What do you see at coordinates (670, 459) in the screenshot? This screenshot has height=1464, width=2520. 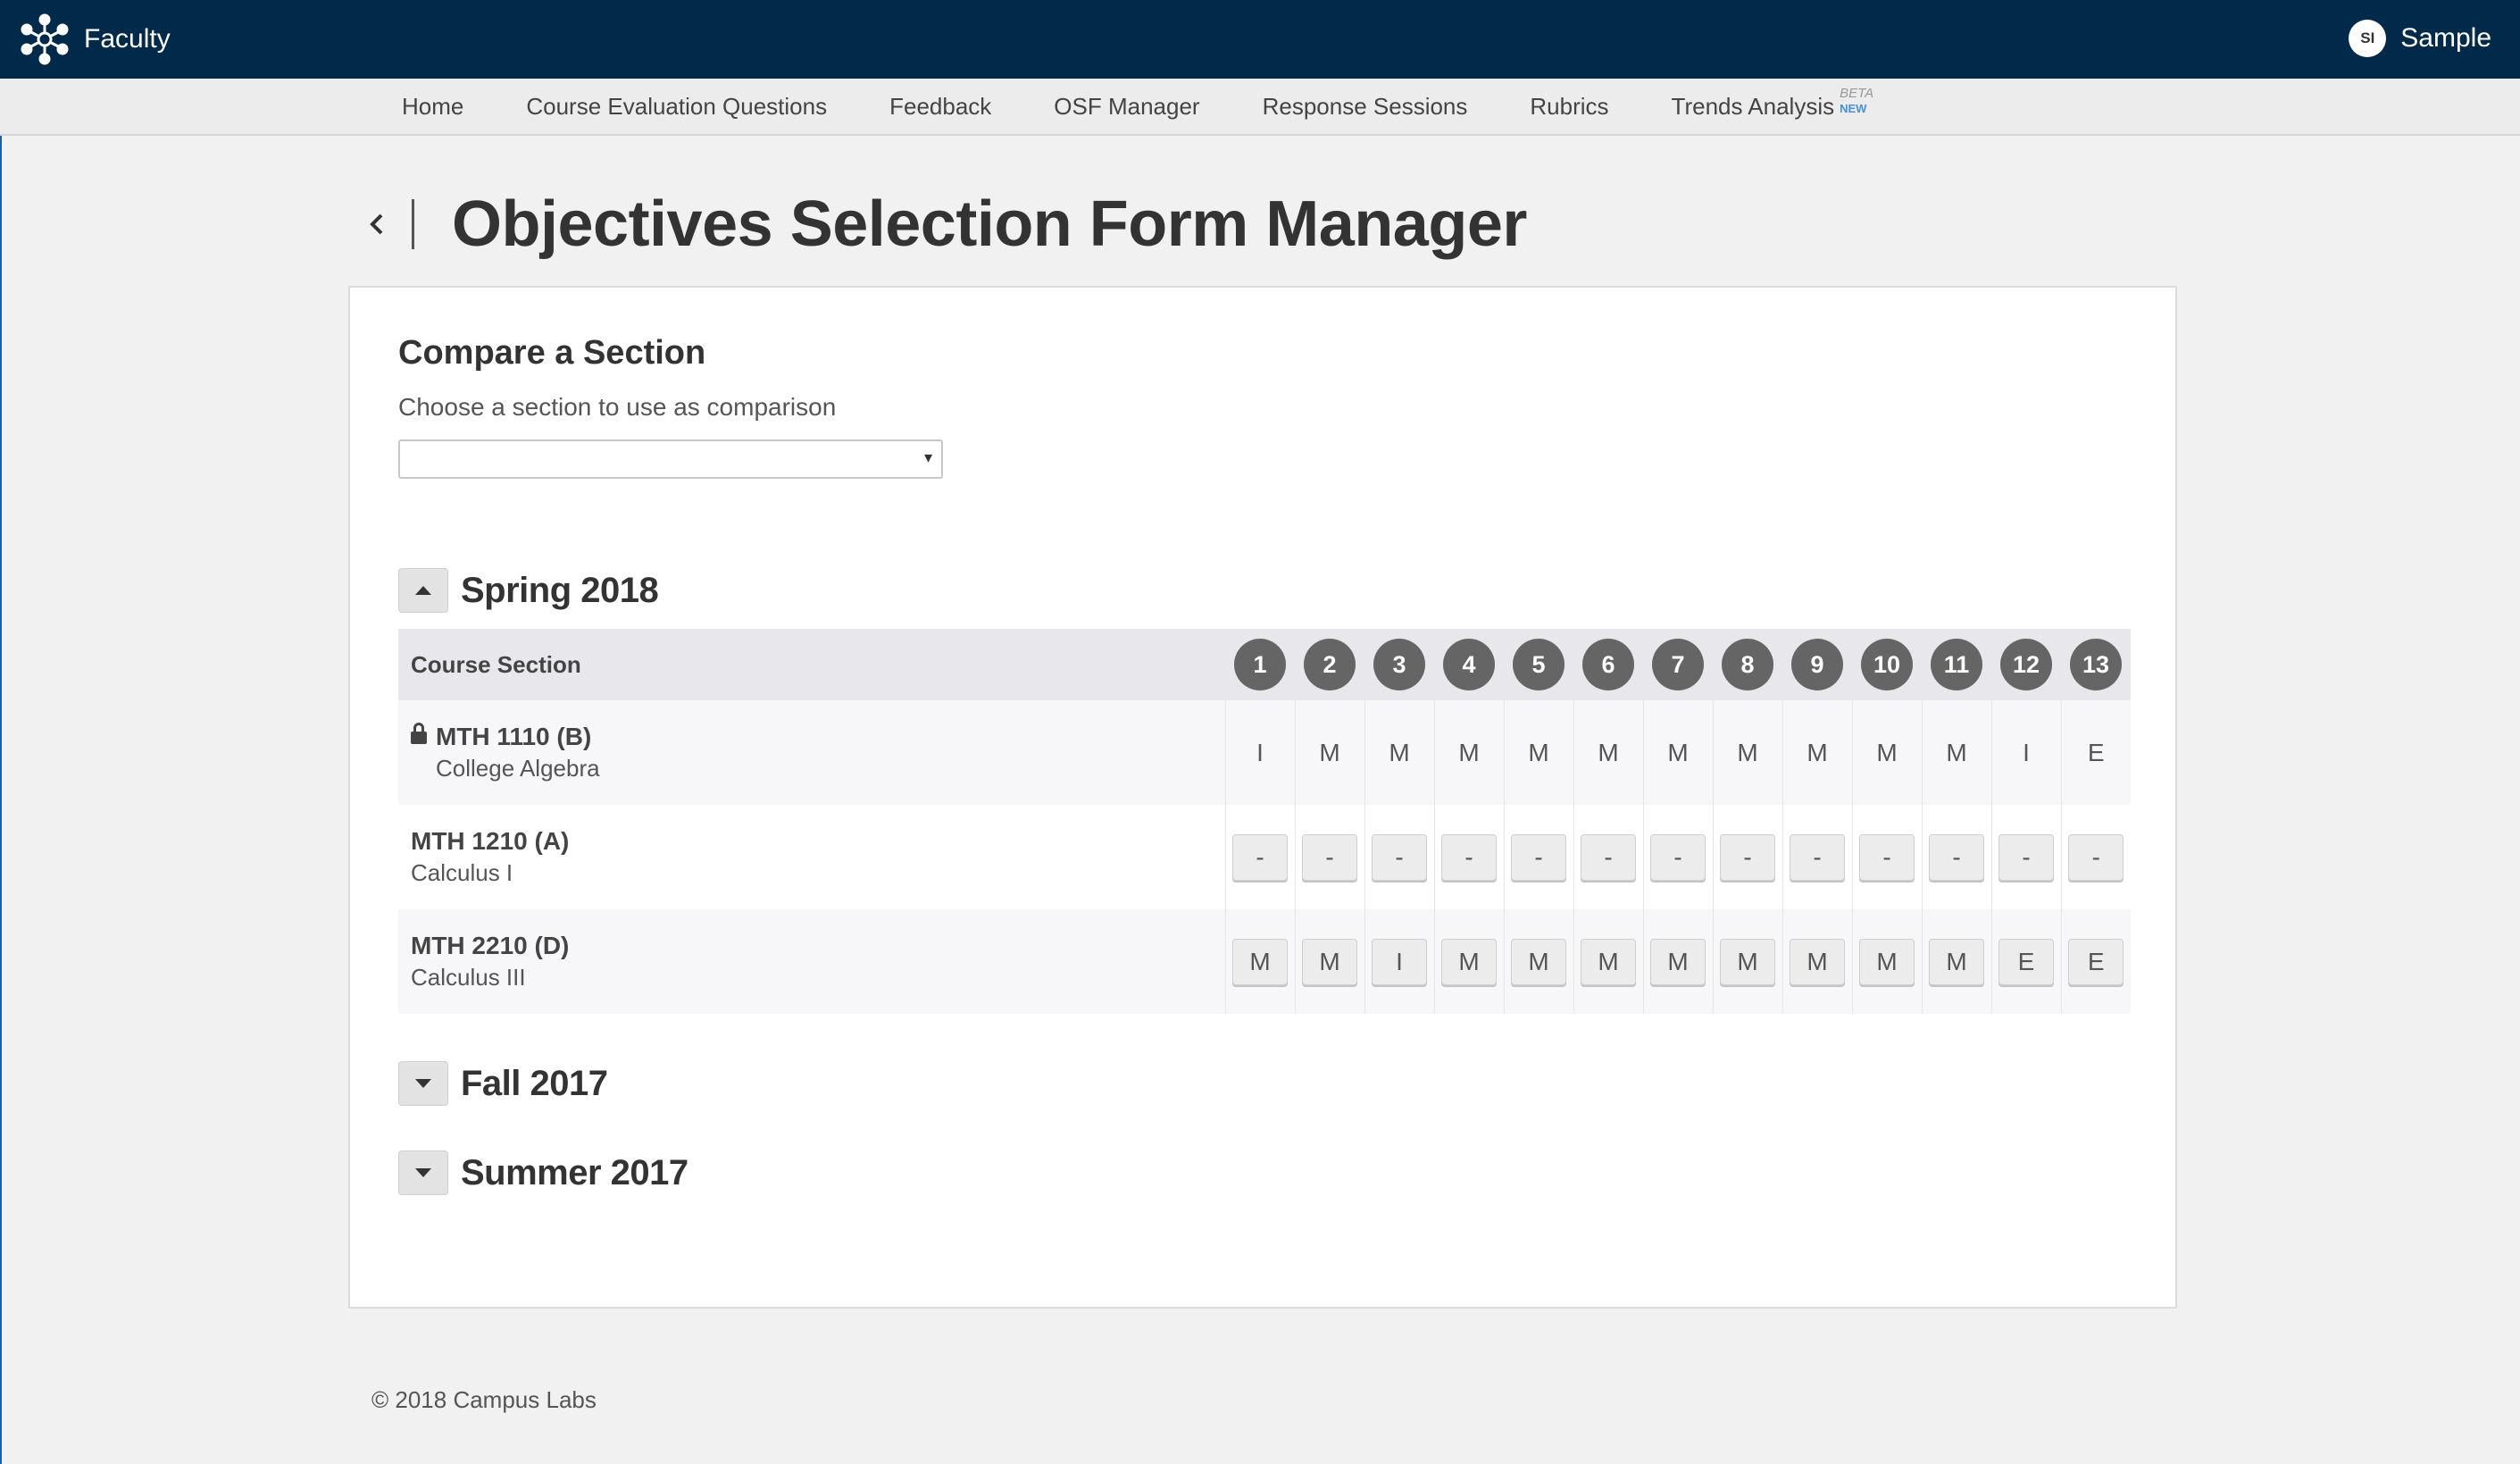 I see `compare-section-select: ▾` at bounding box center [670, 459].